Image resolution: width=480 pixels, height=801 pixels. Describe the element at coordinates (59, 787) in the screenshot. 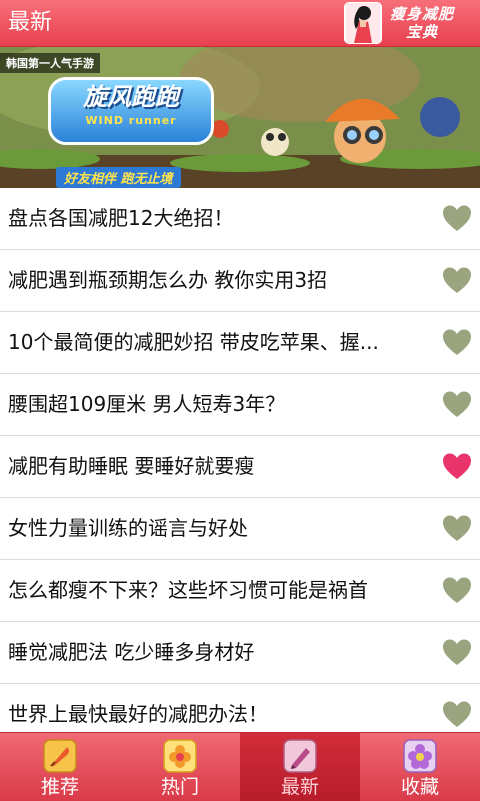

I see `tab-label: 推荐` at that location.